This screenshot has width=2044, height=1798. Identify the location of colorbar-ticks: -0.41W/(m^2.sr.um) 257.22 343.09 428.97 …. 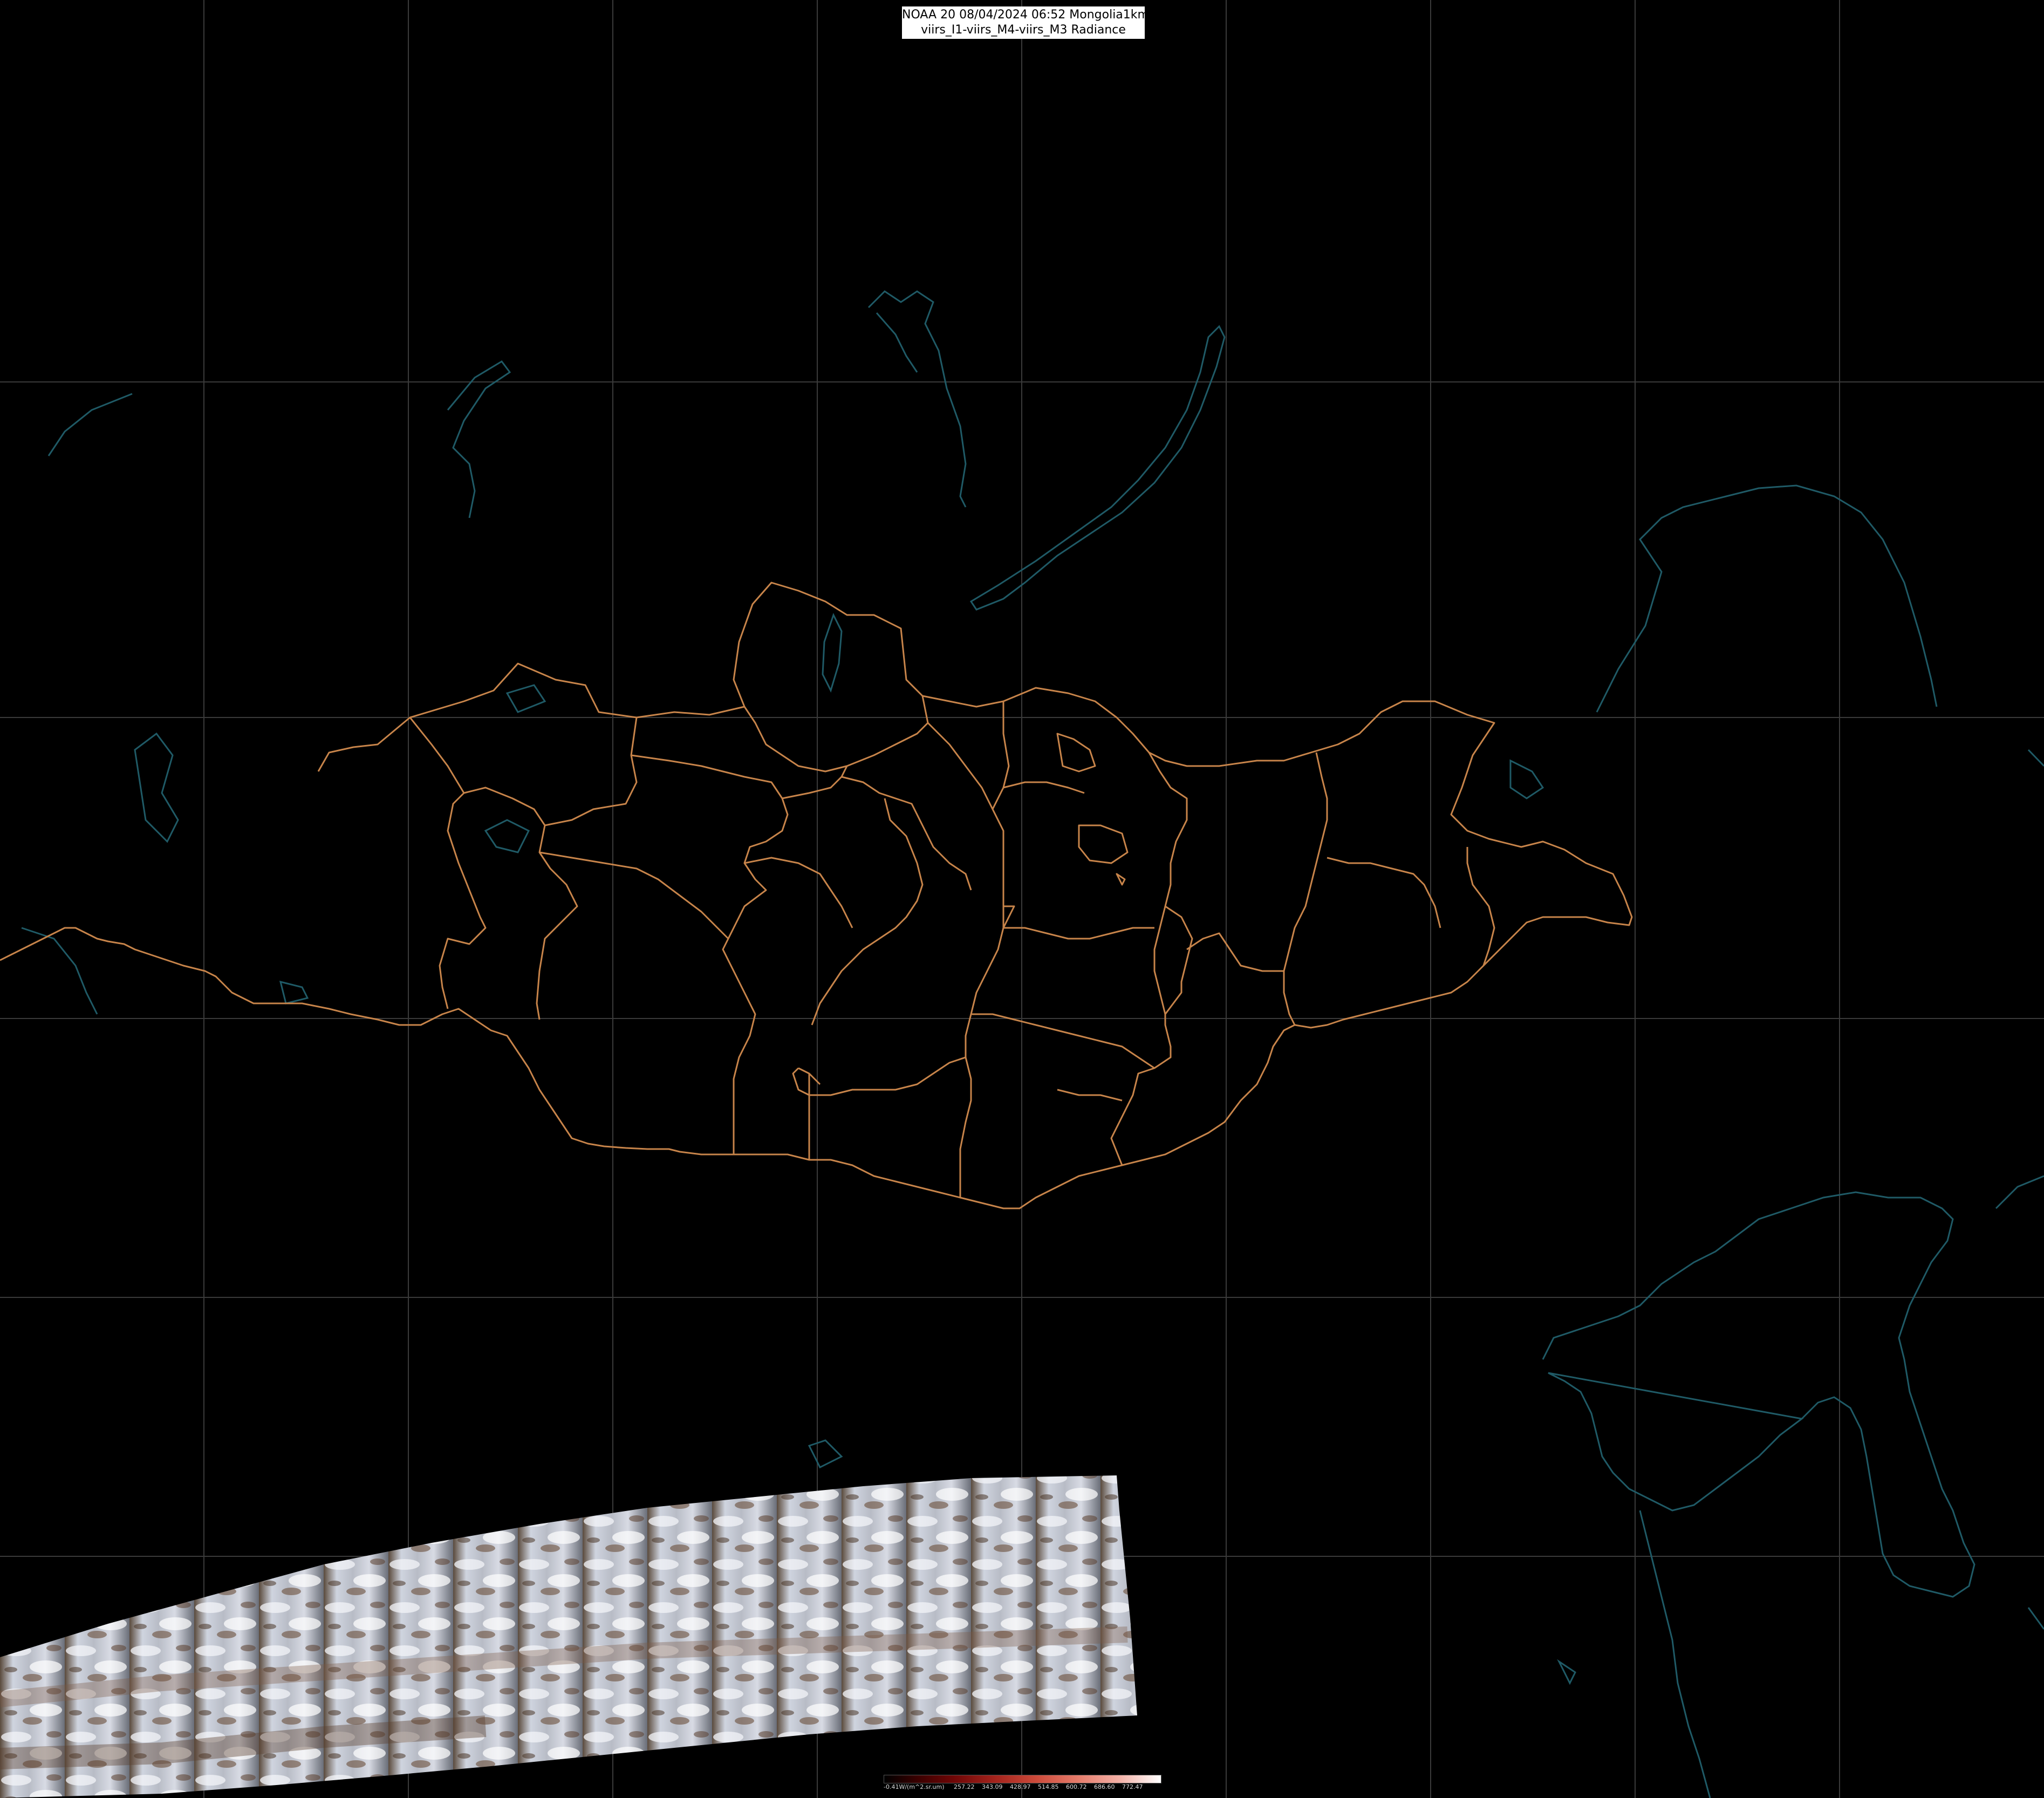
(1022, 1788).